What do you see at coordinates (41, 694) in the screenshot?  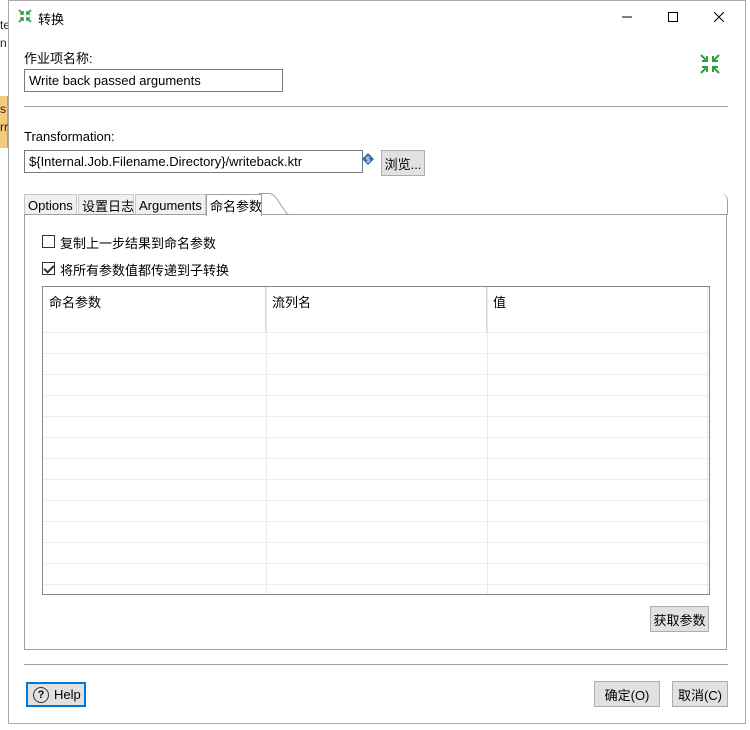 I see `help-icon: ?` at bounding box center [41, 694].